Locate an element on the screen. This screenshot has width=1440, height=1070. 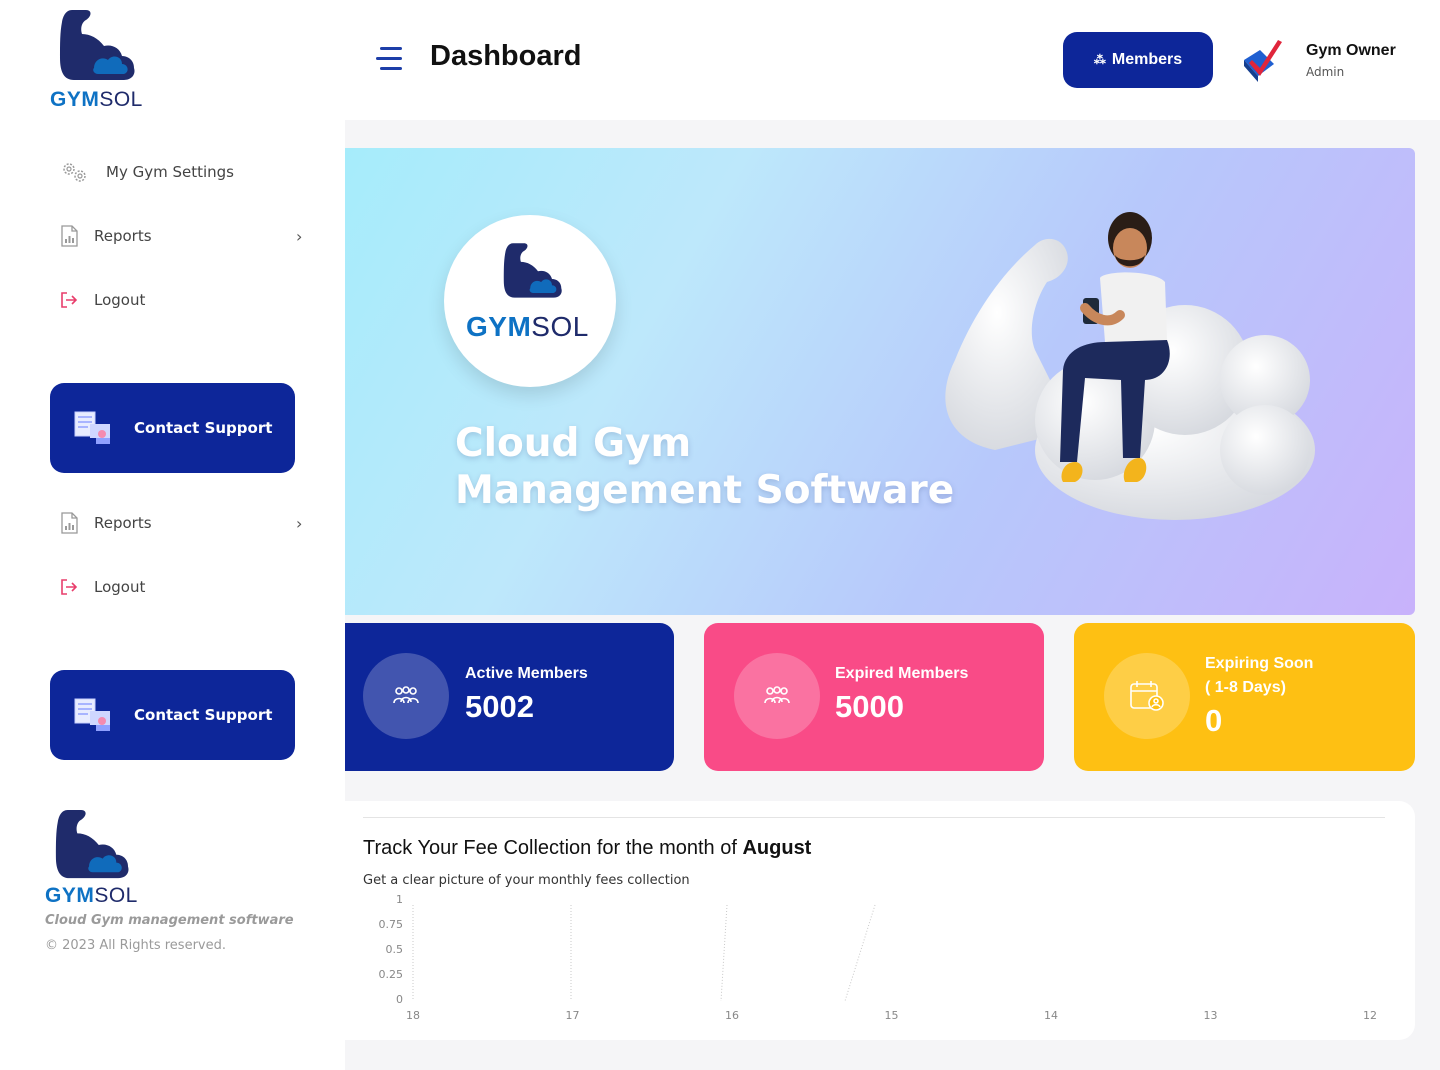
stat-value: 5002 is located at coordinates (499, 706).